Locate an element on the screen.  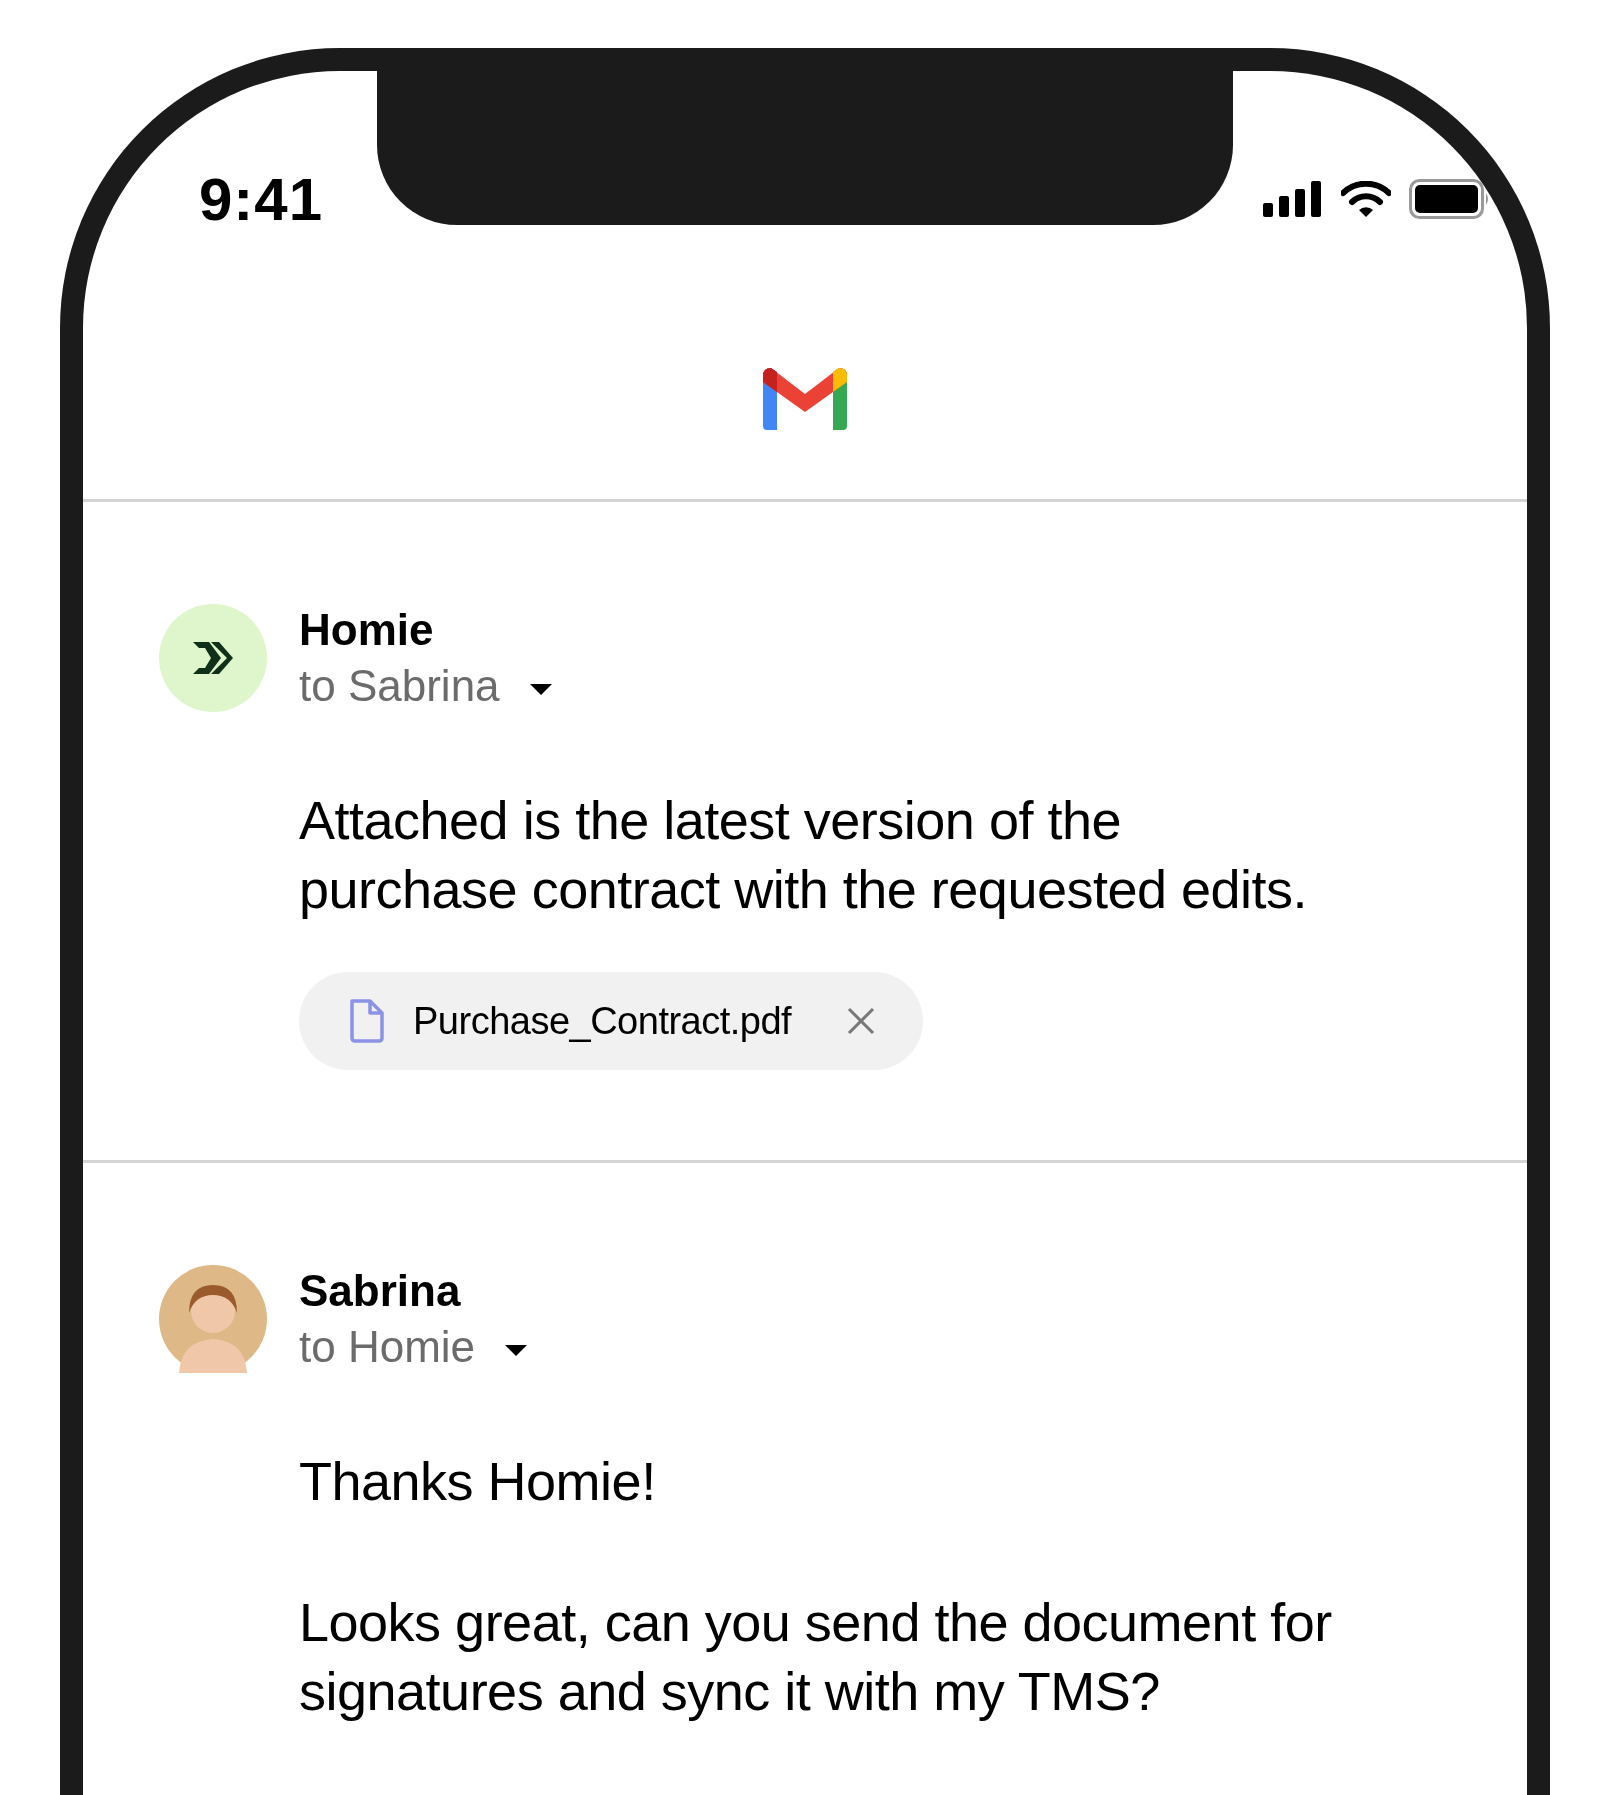
gmail-logo-icon is located at coordinates (805, 399).